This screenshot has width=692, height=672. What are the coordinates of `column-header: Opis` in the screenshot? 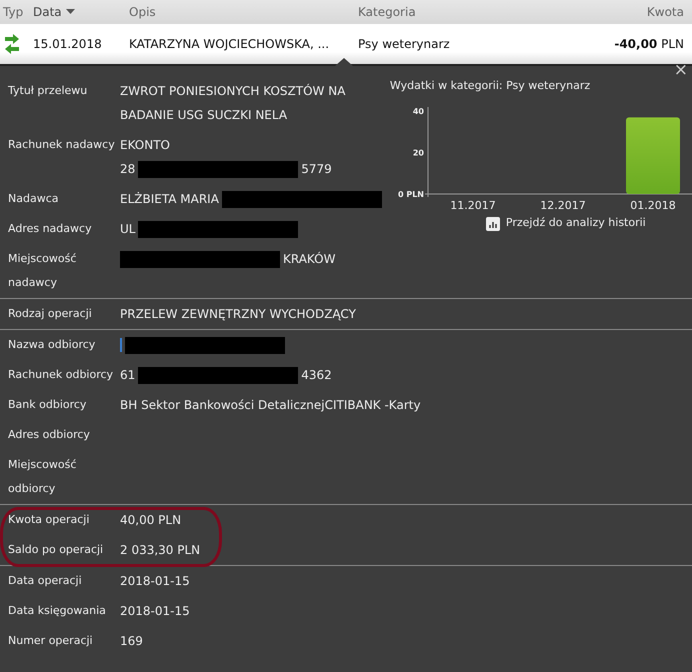 It's located at (142, 12).